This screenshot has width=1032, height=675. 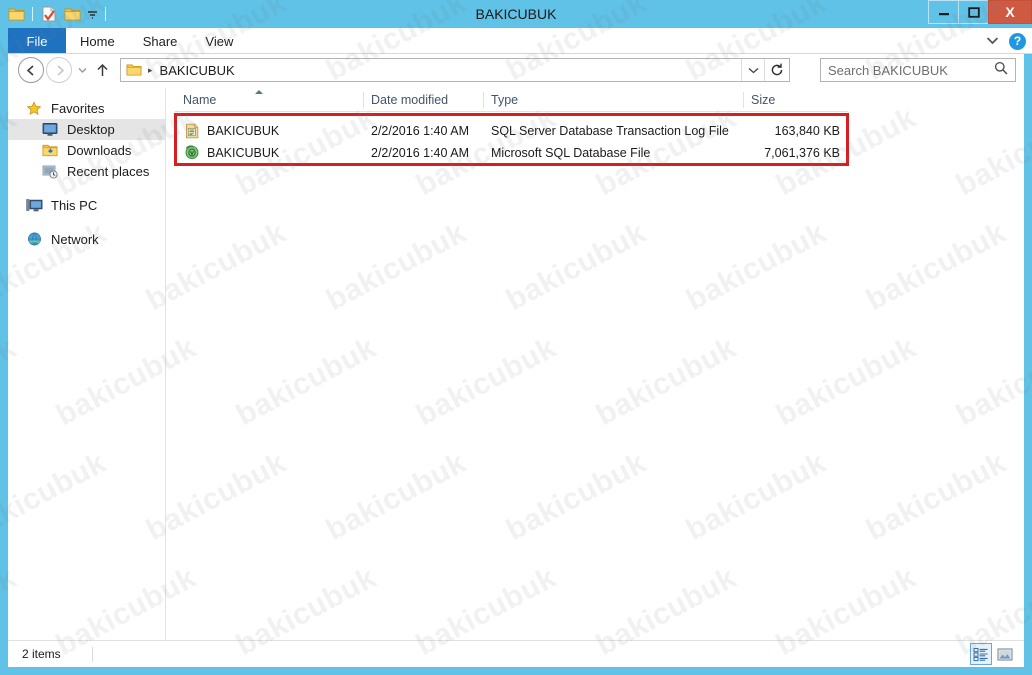 I want to click on title-bar: BAKICUBUK X, so click(x=516, y=14).